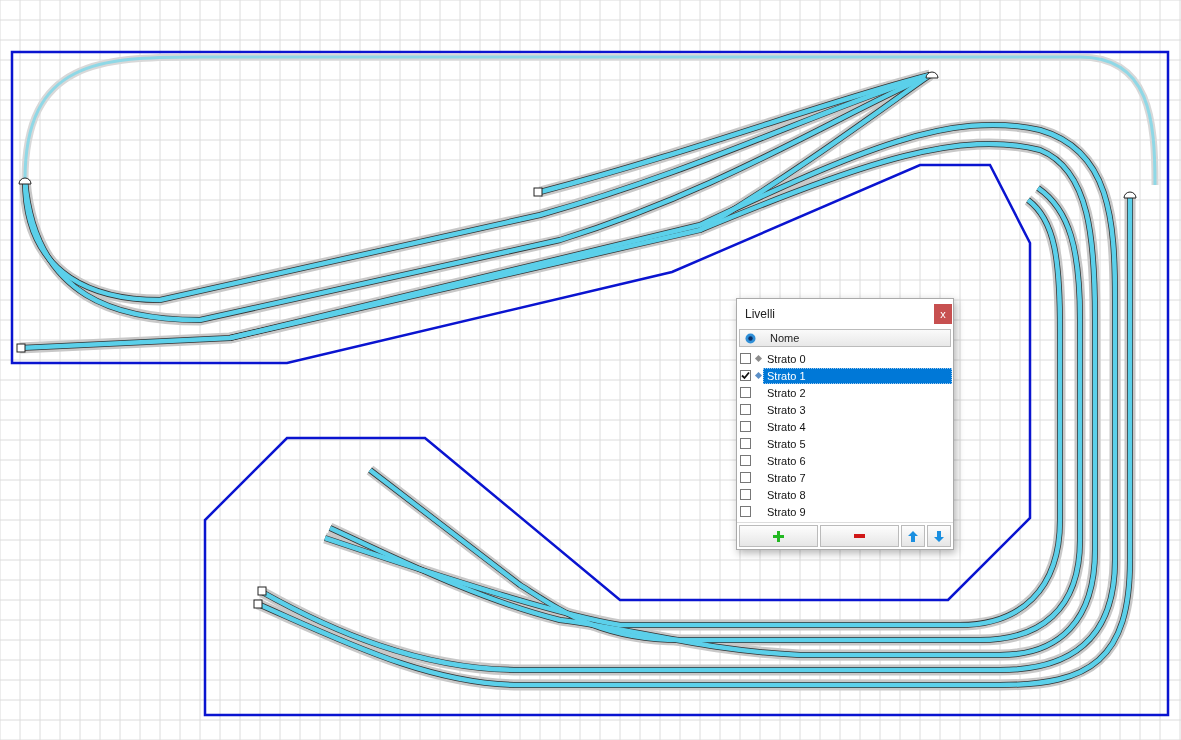 This screenshot has width=1181, height=740. What do you see at coordinates (943, 314) in the screenshot?
I see `close-button: x` at bounding box center [943, 314].